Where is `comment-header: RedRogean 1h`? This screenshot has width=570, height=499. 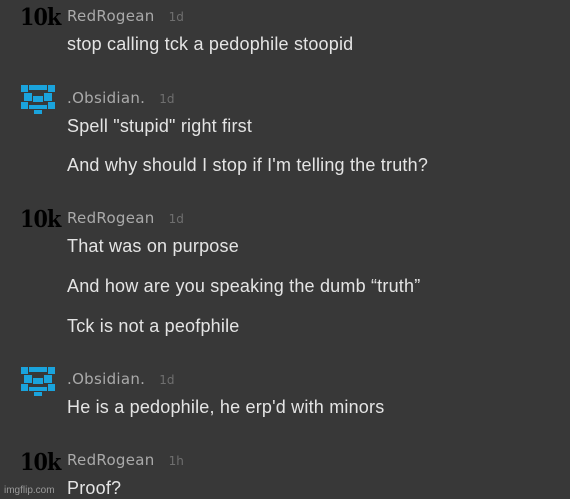
comment-header: RedRogean 1h is located at coordinates (125, 460).